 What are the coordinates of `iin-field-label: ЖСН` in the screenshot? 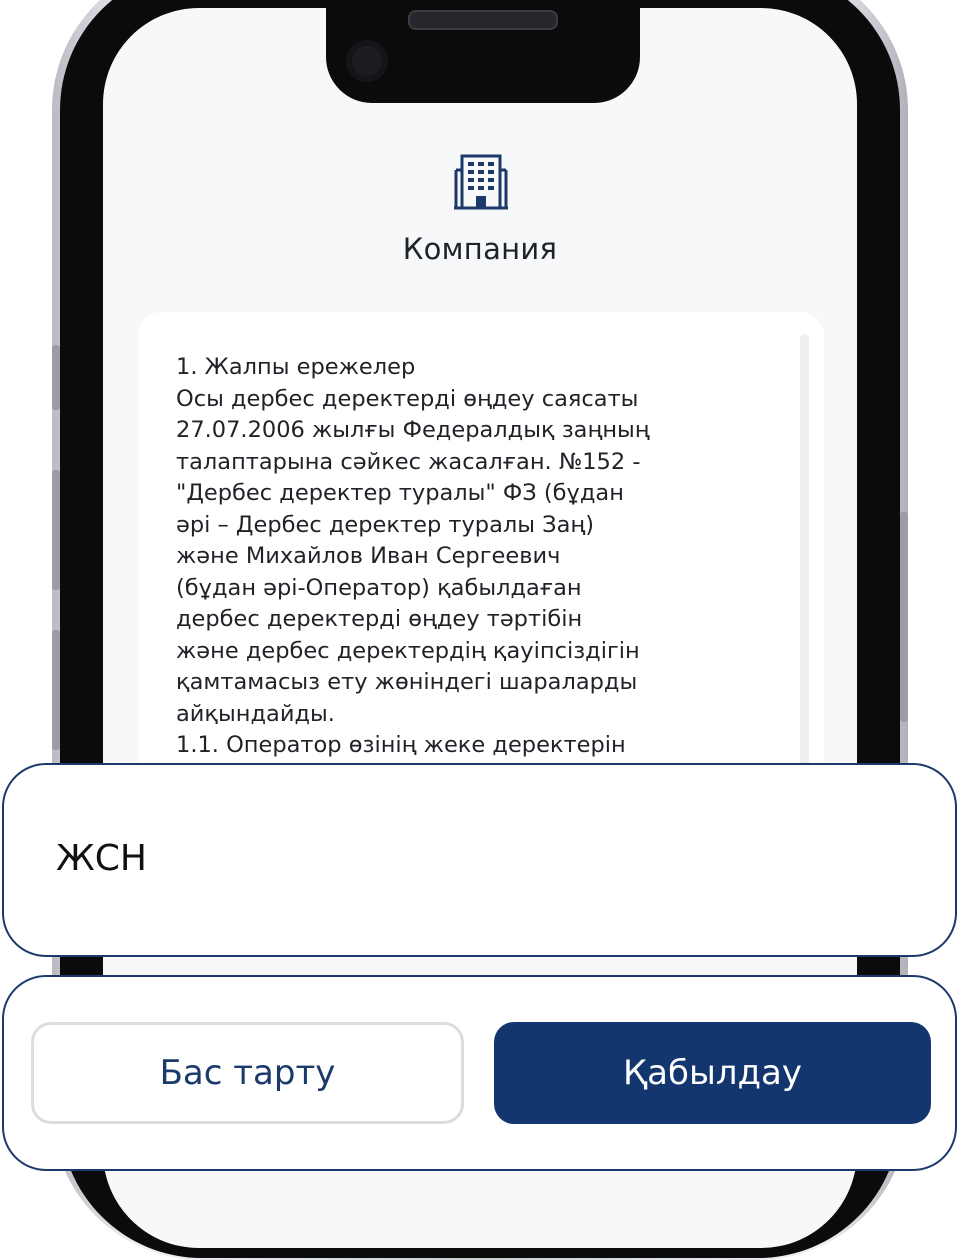 It's located at (101, 858).